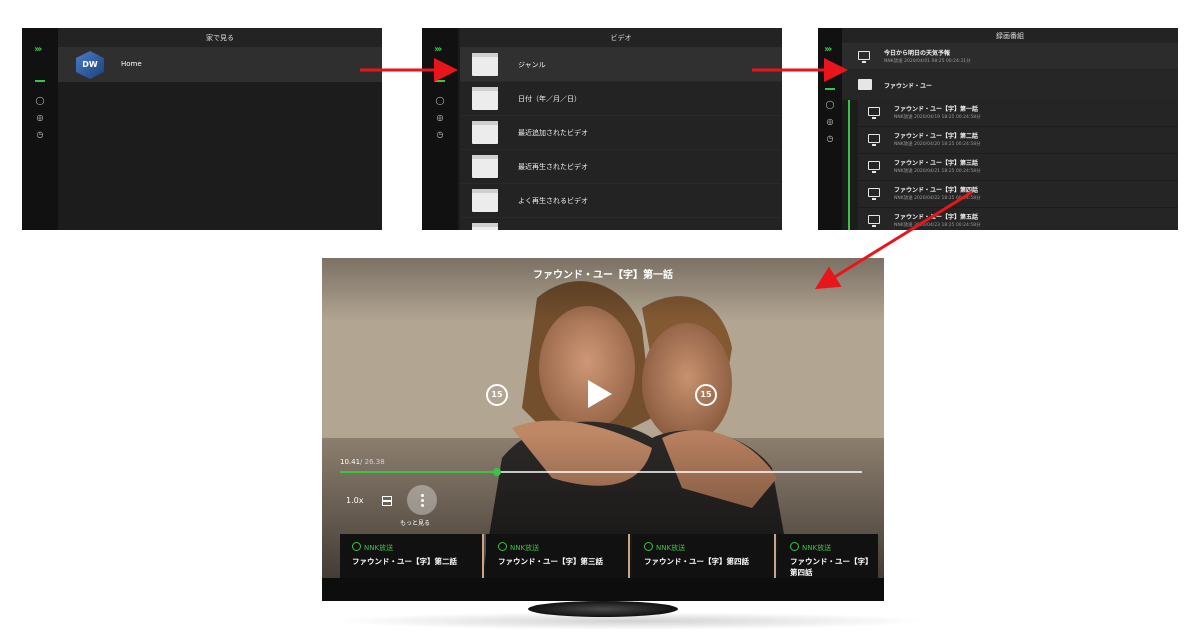 This screenshot has width=1200, height=640. I want to click on episode-title: ファウンド・ユー【字】第二話, so click(936, 136).